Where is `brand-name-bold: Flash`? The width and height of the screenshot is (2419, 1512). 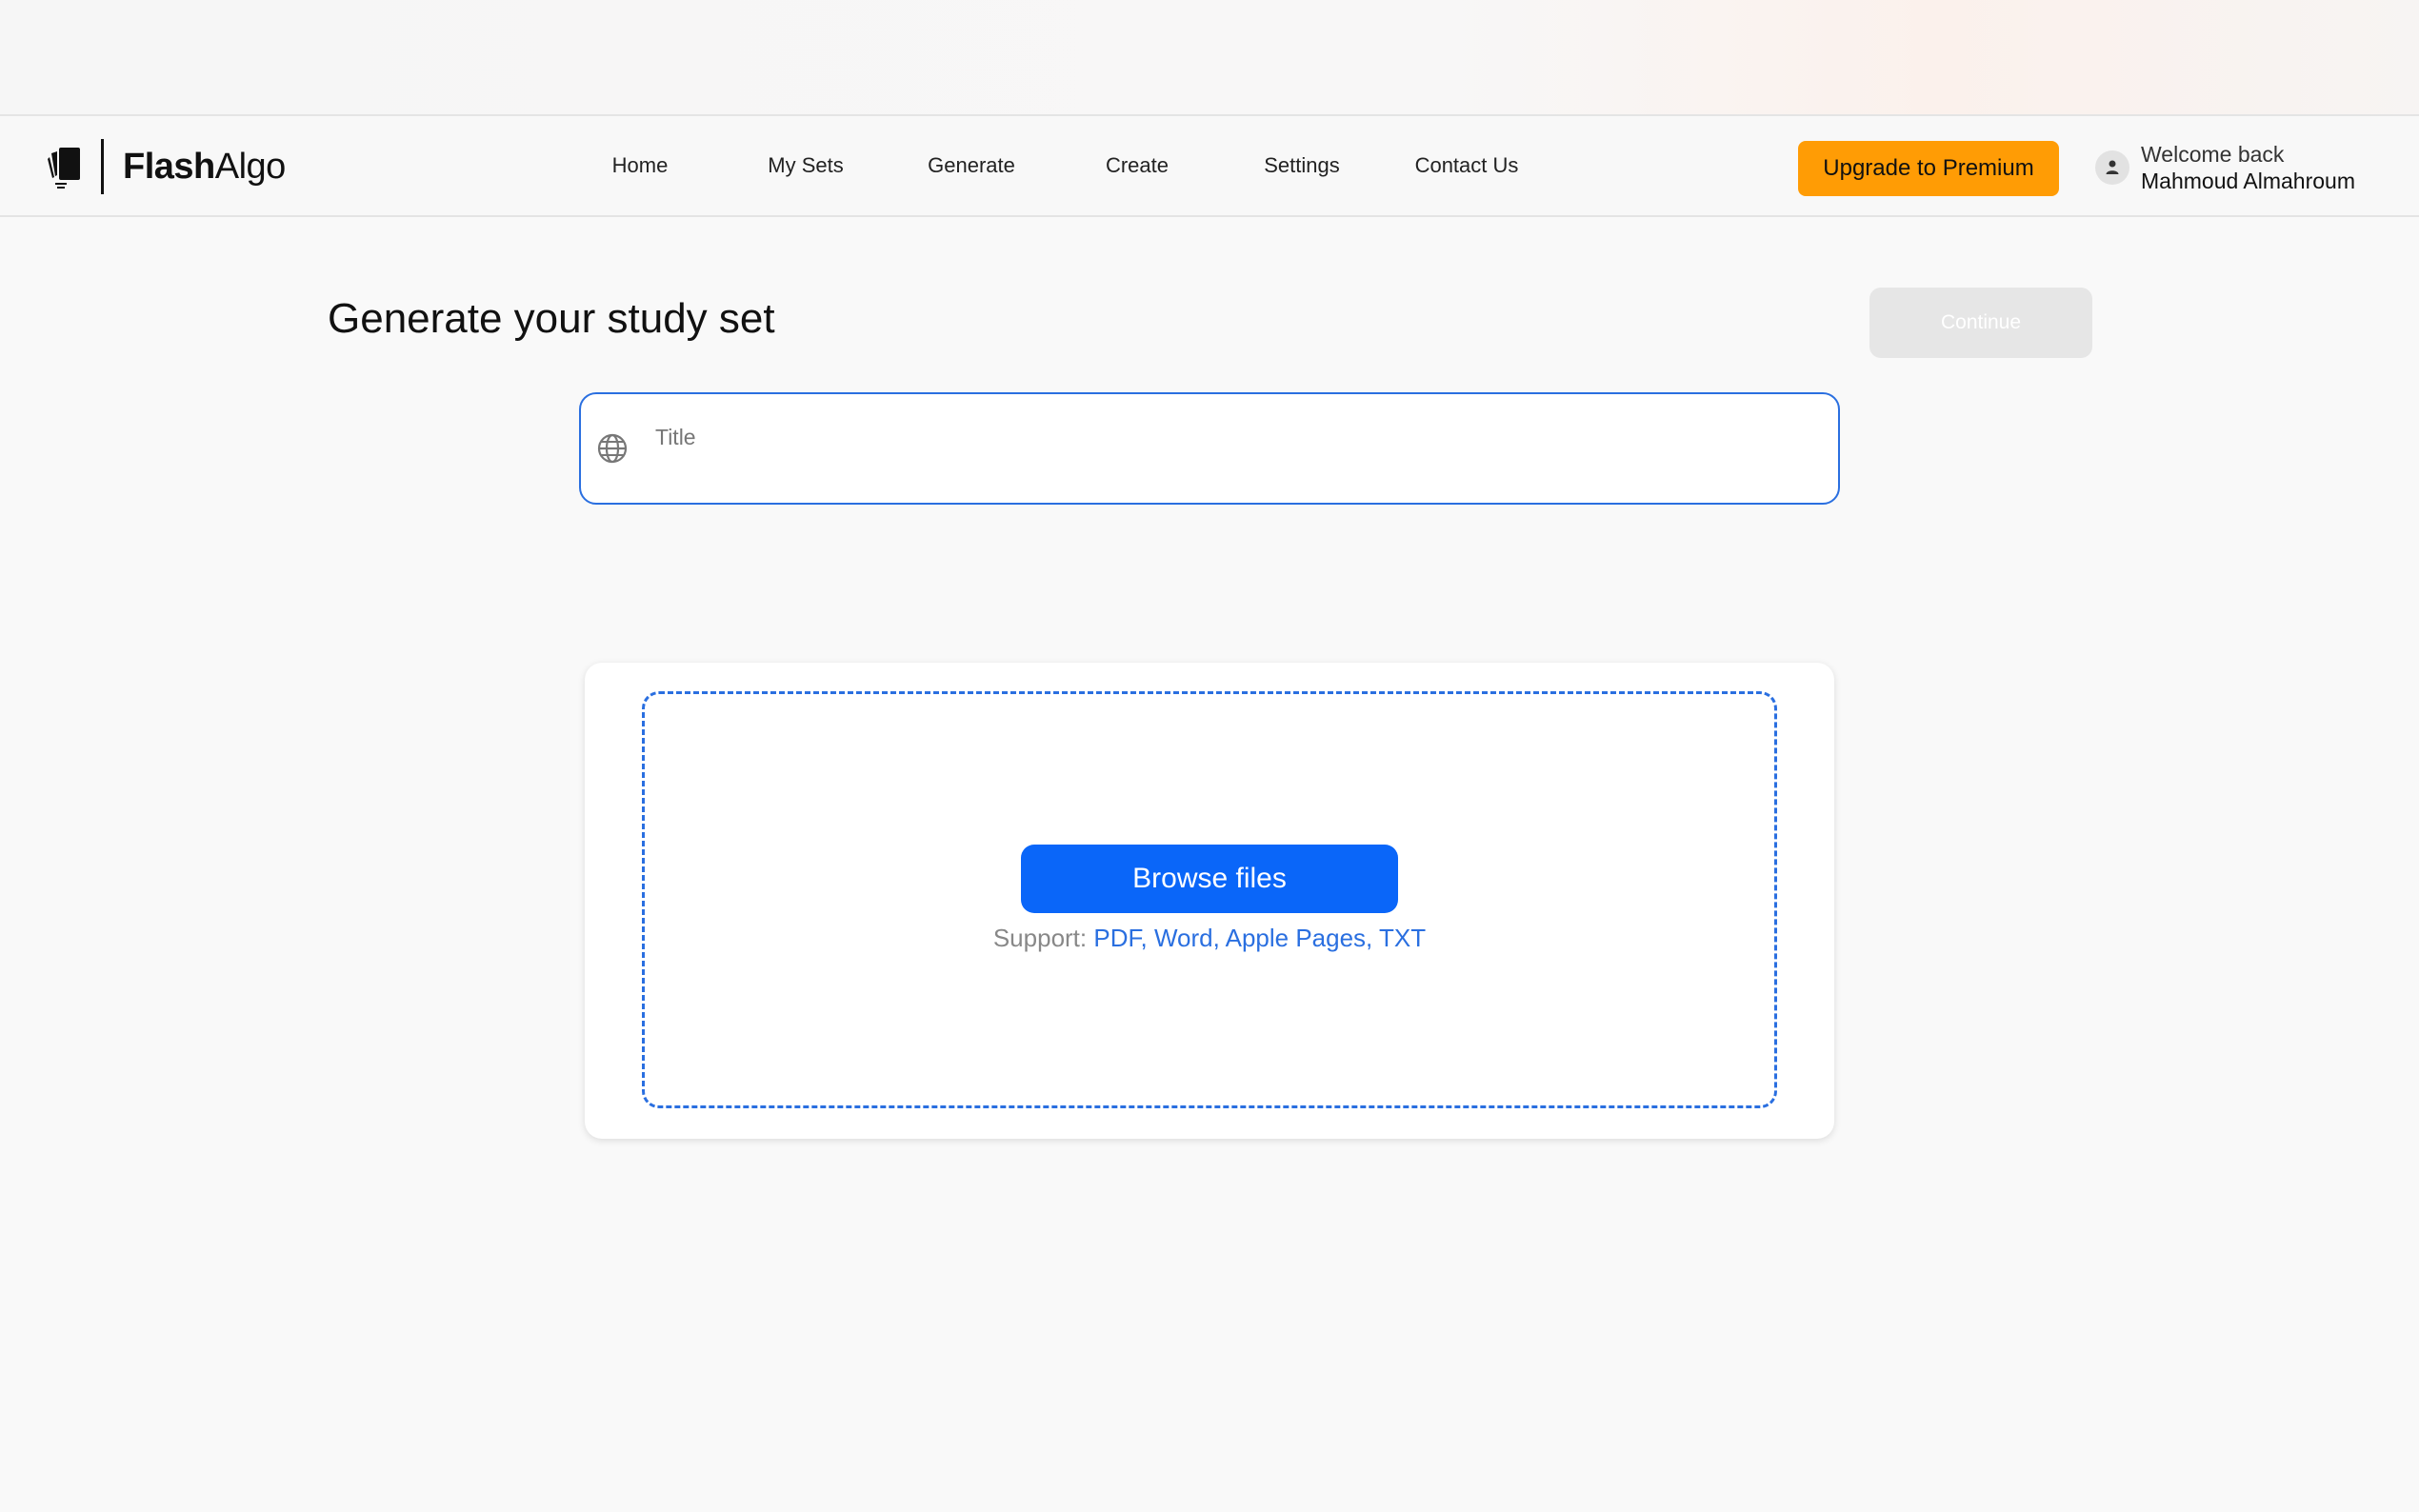 brand-name-bold: Flash is located at coordinates (169, 166).